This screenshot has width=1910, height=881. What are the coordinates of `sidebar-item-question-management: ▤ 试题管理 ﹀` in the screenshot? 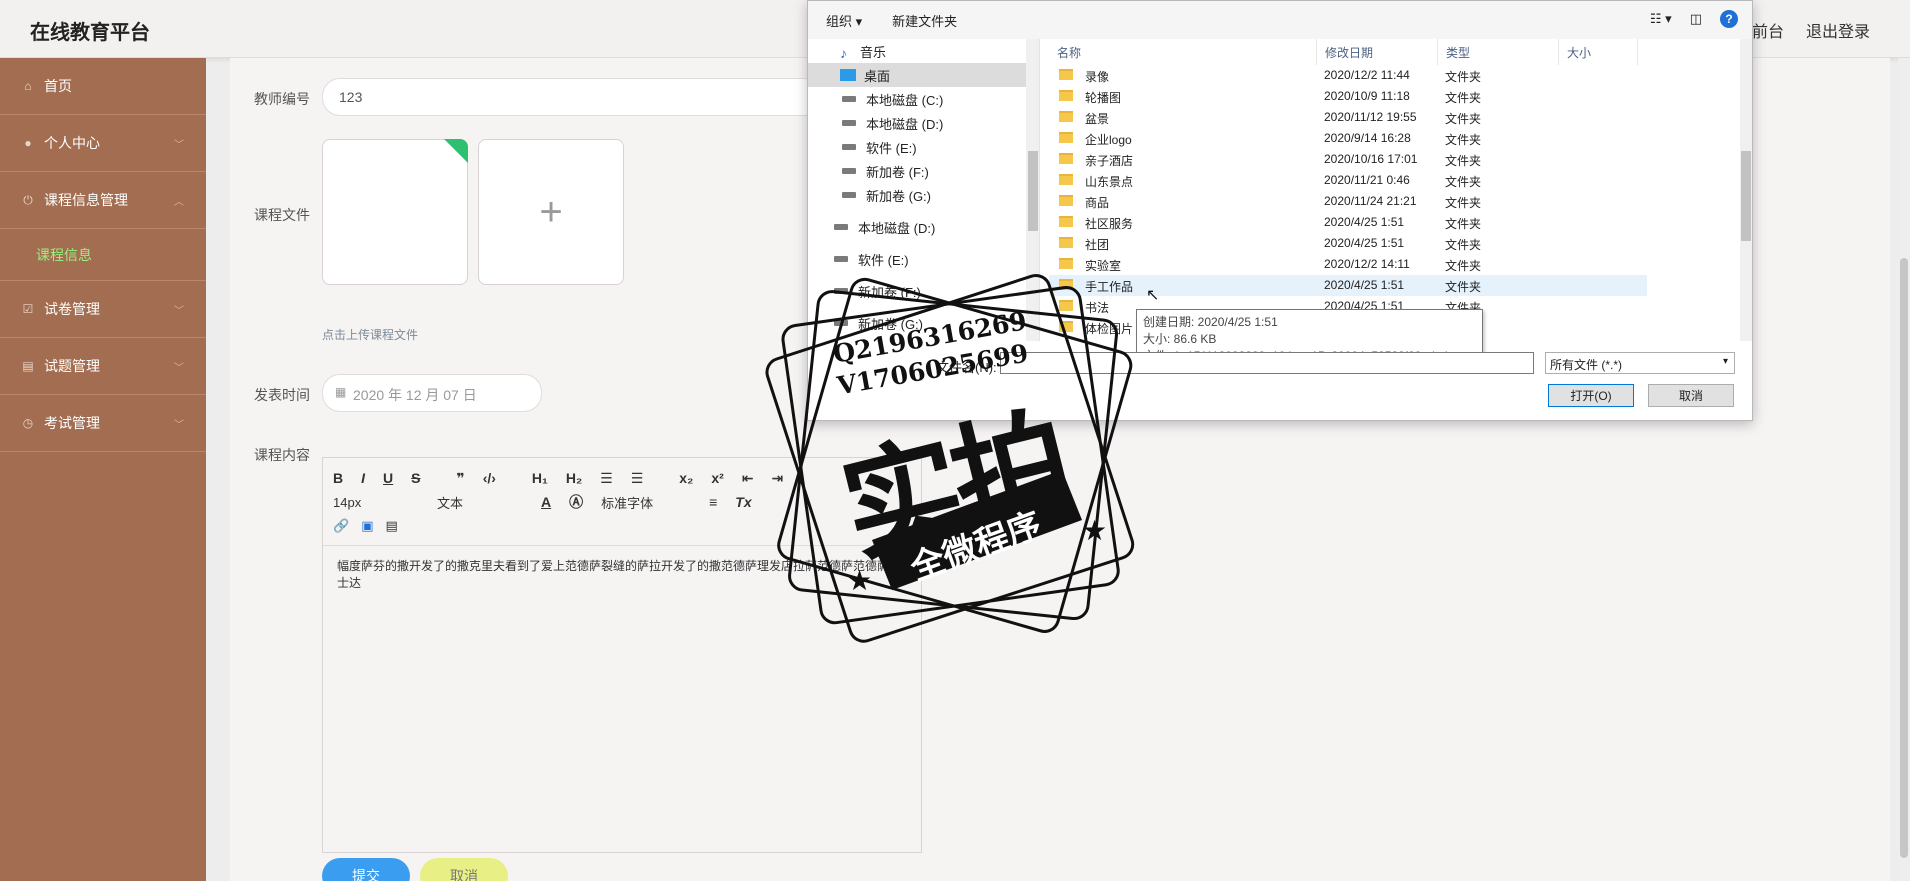 It's located at (103, 366).